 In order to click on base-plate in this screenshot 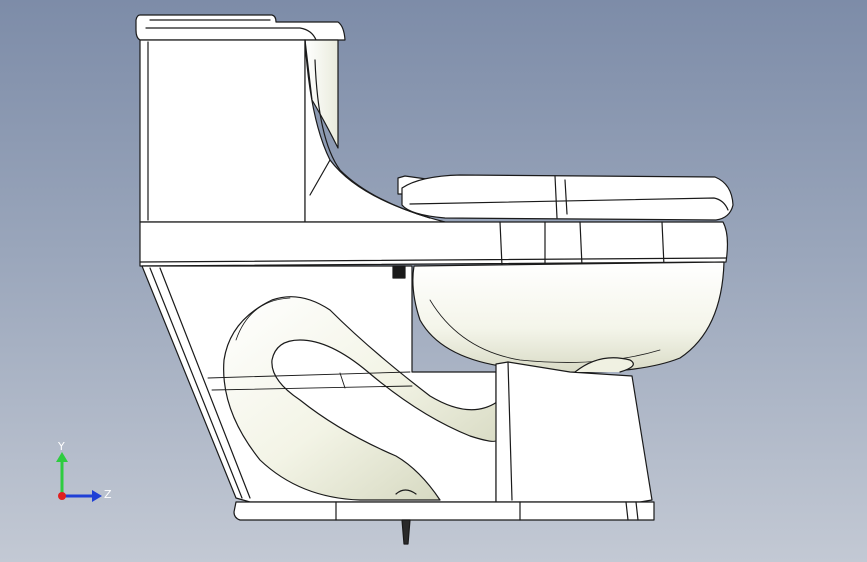, I will do `click(444, 511)`.